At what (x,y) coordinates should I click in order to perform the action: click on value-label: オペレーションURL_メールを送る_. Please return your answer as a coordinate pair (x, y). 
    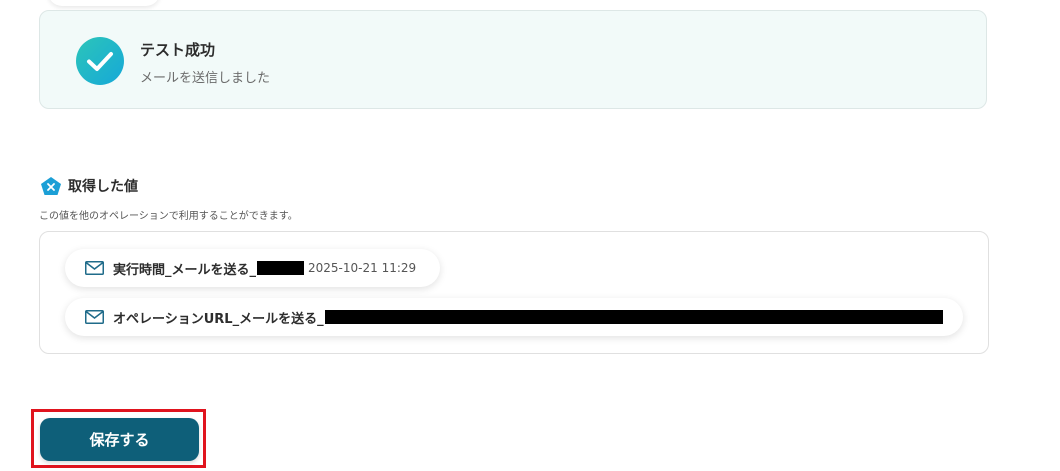
    Looking at the image, I should click on (218, 319).